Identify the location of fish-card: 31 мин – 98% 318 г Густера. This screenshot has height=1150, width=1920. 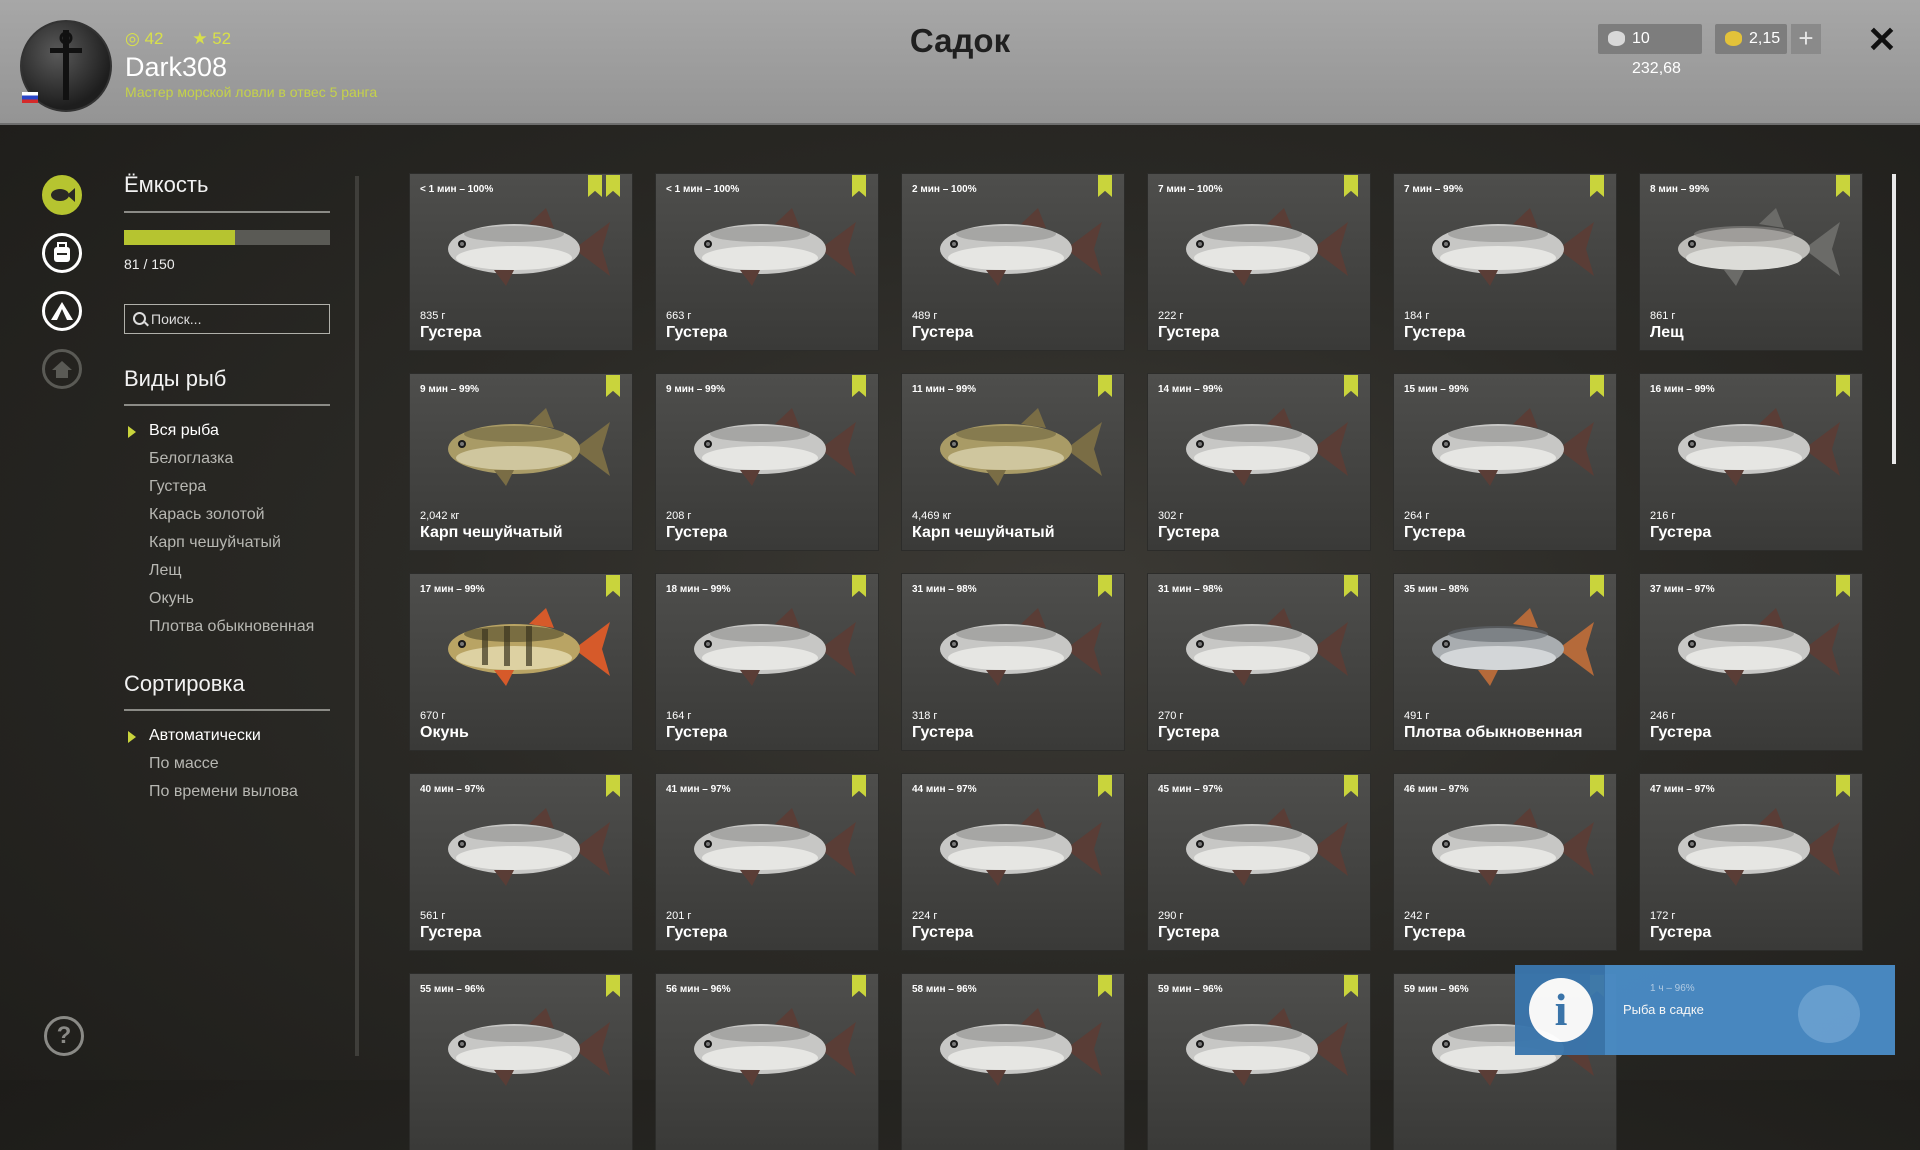
(1013, 662).